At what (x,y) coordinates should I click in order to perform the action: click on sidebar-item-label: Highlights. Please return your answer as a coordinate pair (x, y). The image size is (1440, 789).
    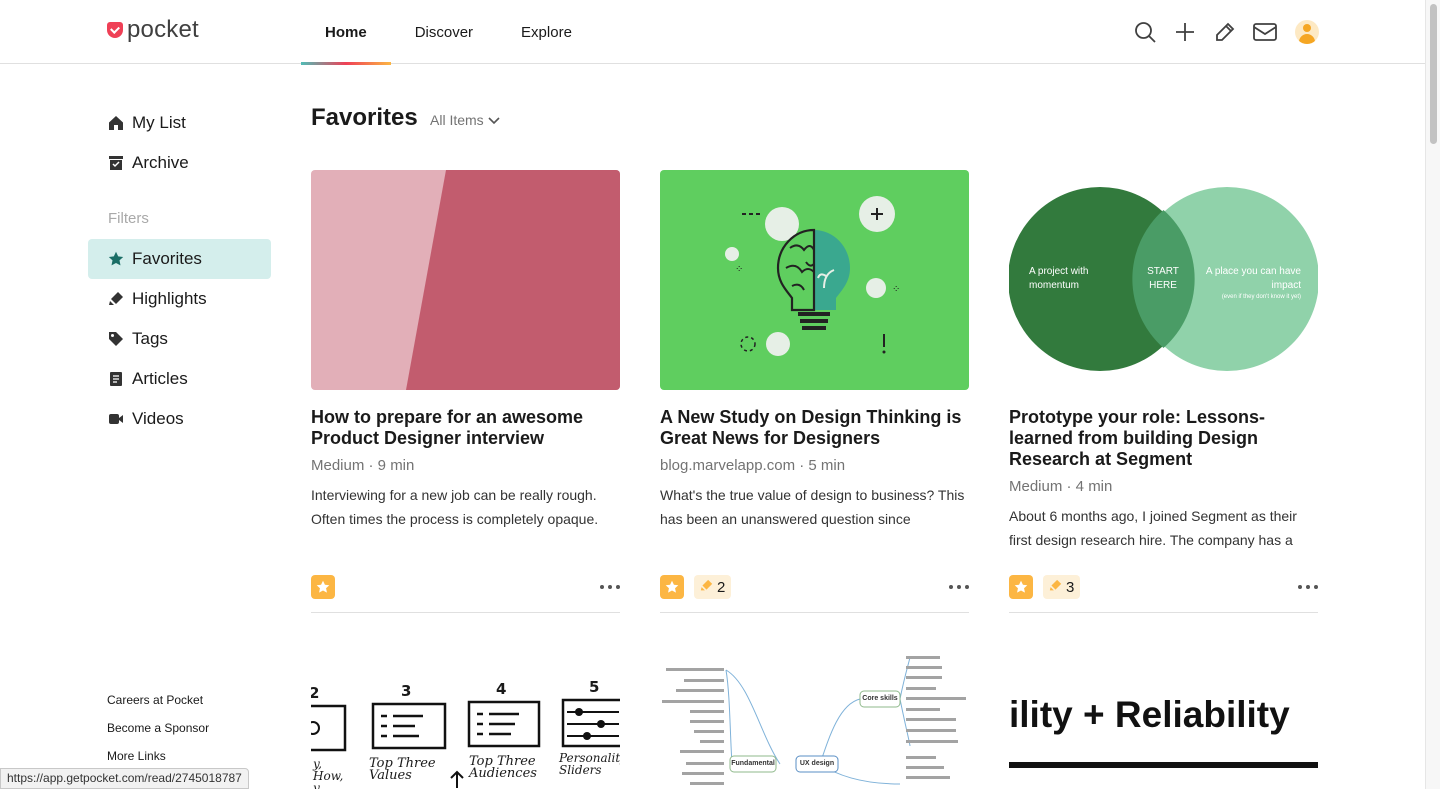
    Looking at the image, I should click on (169, 298).